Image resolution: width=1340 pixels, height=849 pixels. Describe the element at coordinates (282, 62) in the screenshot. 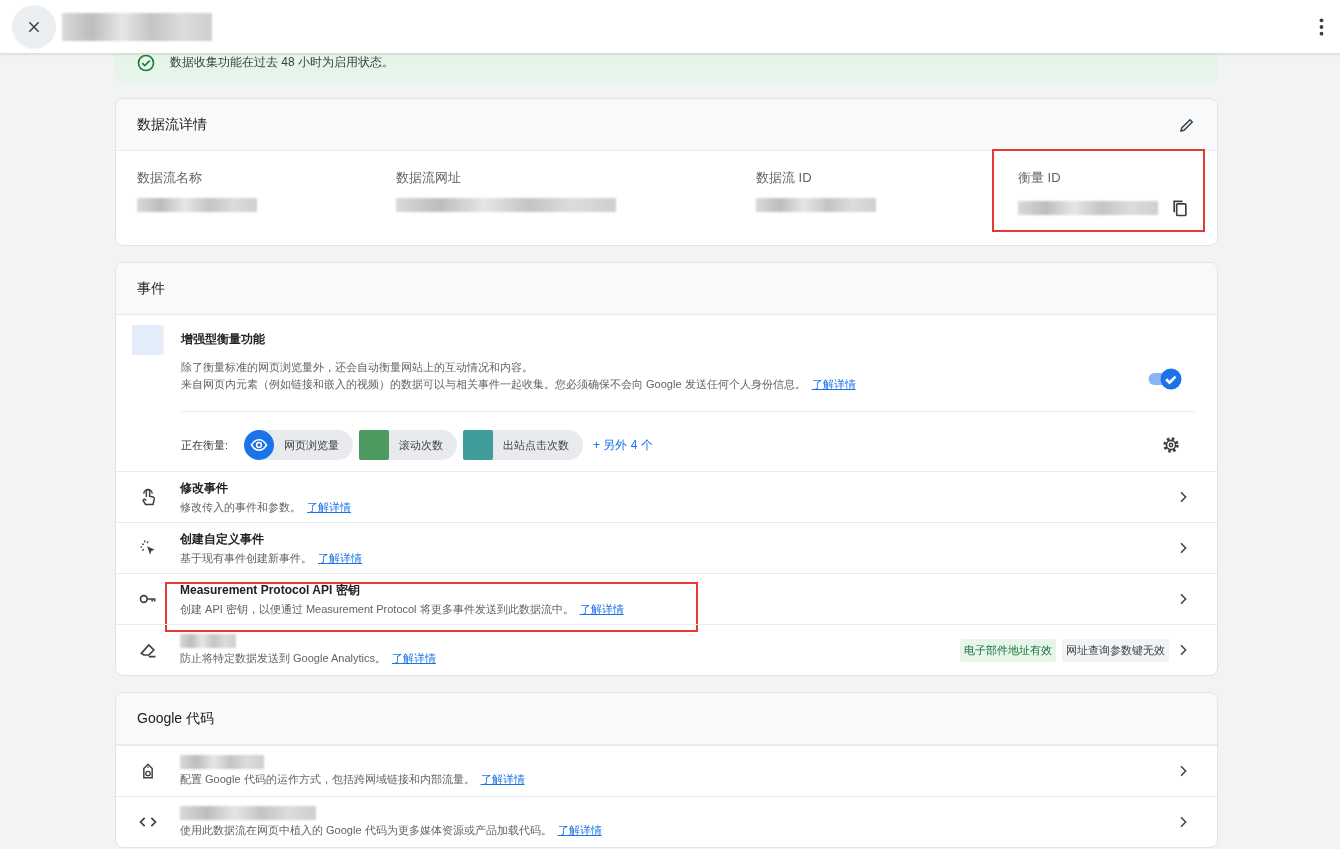

I see `banner-text: 数据收集功能在过去 48 小时为启用状态。` at that location.